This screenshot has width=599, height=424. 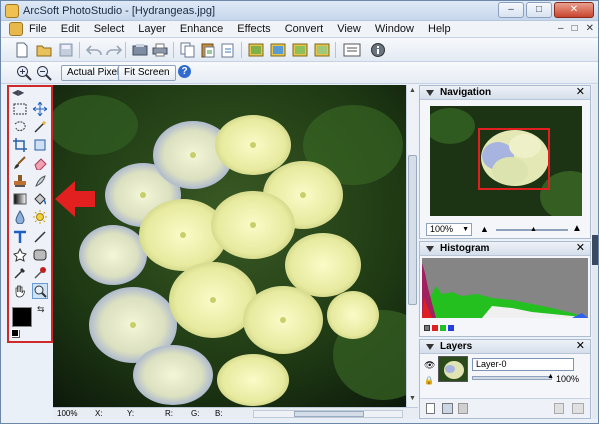 I want to click on menu-enhance: Enhance, so click(x=201, y=29).